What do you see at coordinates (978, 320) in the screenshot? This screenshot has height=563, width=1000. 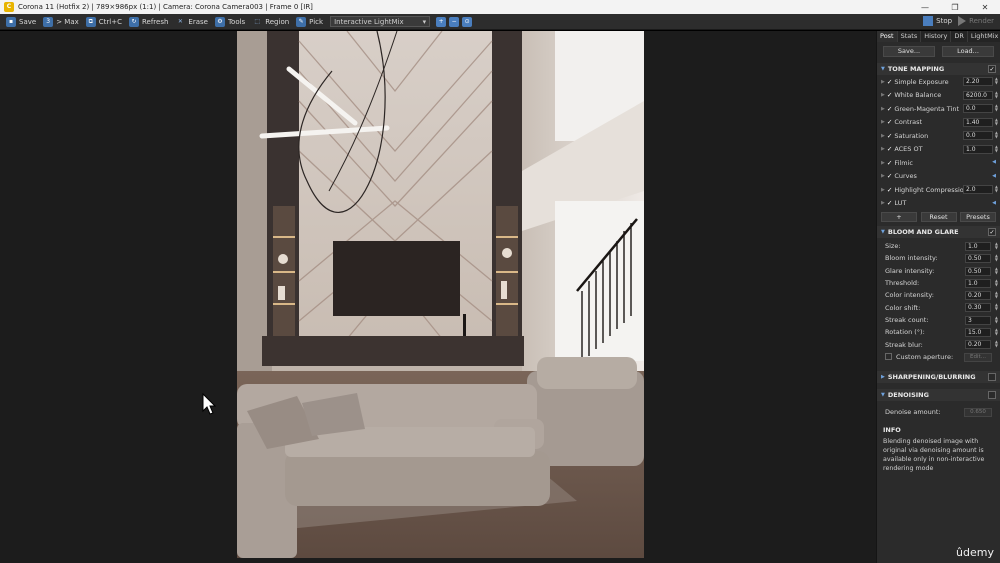 I see `param-value-field: 3` at bounding box center [978, 320].